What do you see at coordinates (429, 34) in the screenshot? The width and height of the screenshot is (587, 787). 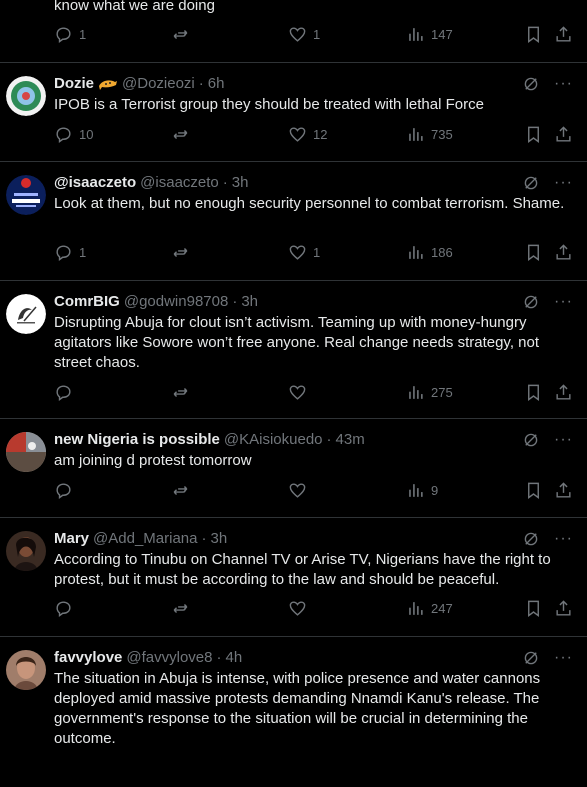 I see `views-button: 147` at bounding box center [429, 34].